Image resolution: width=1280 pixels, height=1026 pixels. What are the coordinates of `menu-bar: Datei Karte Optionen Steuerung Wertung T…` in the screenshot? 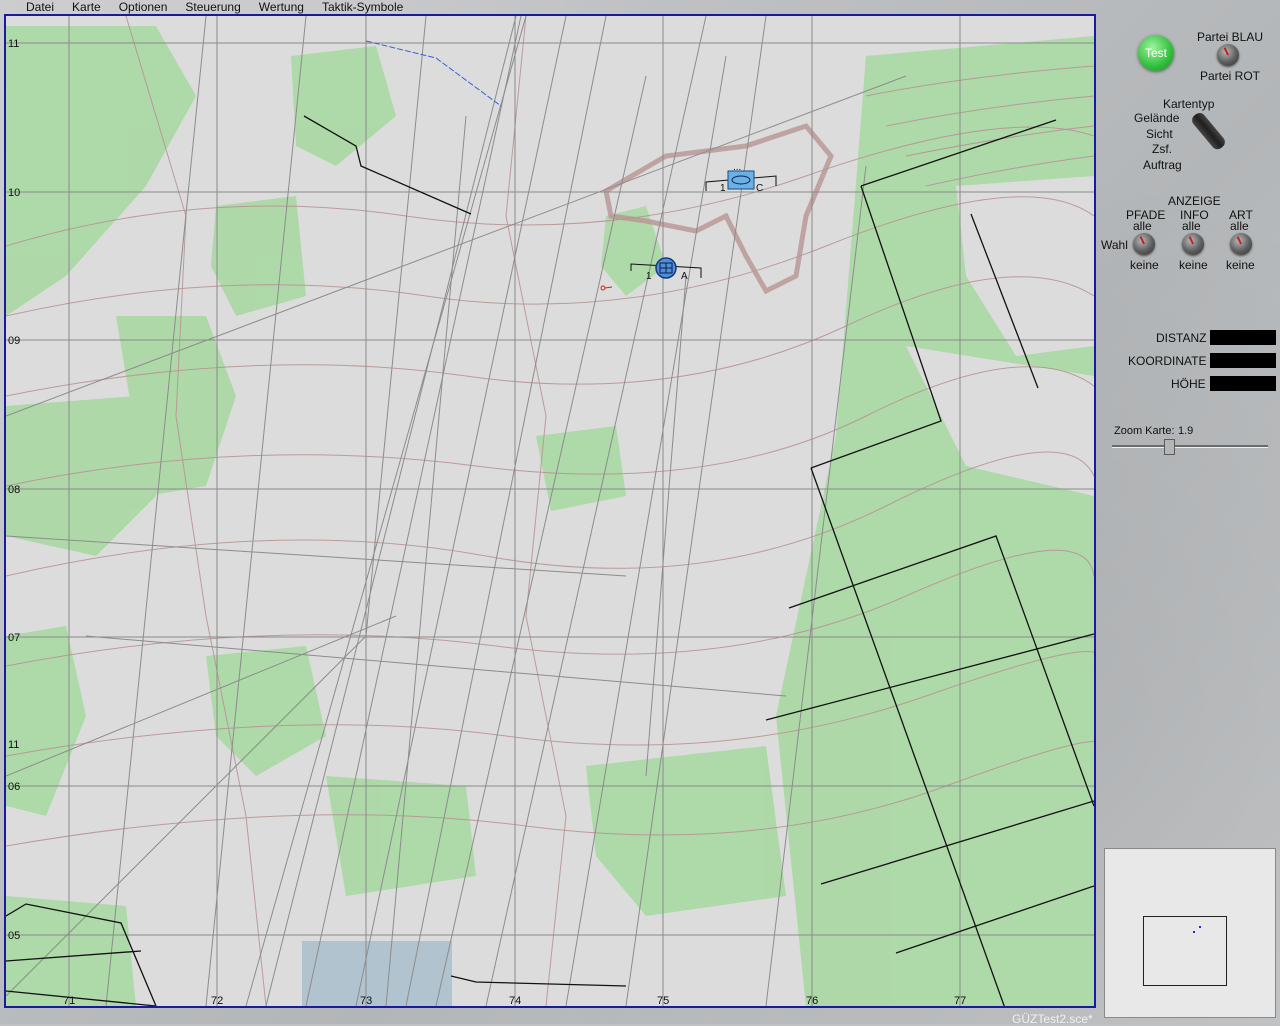 It's located at (550, 7).